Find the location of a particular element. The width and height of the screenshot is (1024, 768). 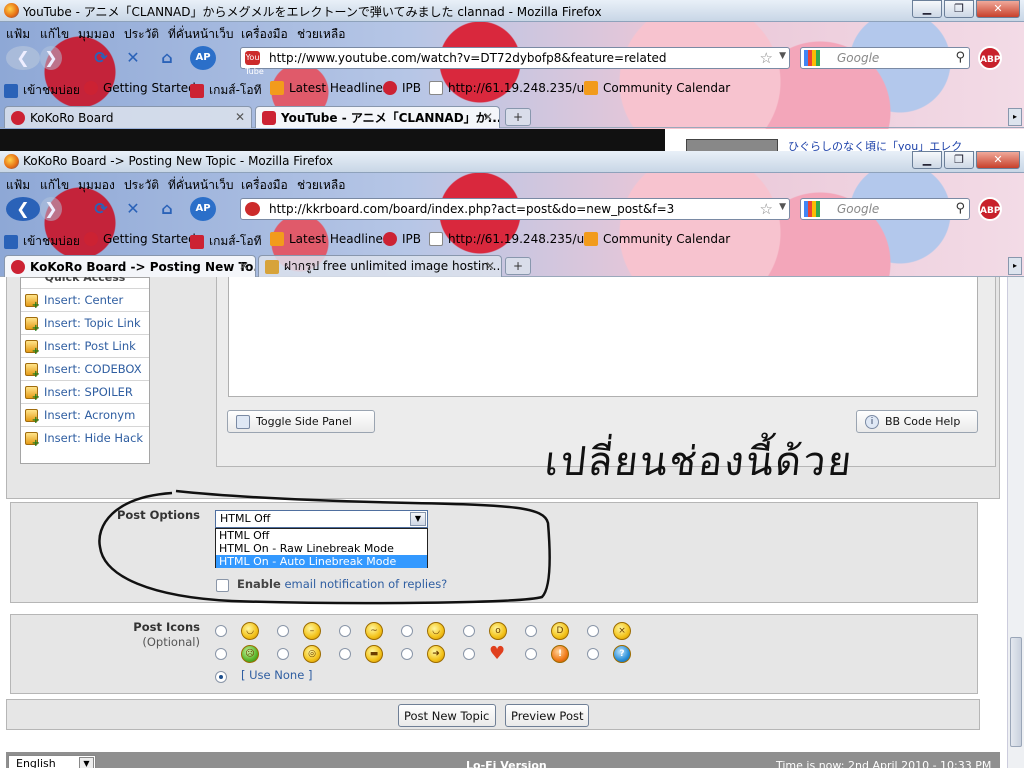

front-window-controls: ▁ ❐ ✕ is located at coordinates (965, 160).